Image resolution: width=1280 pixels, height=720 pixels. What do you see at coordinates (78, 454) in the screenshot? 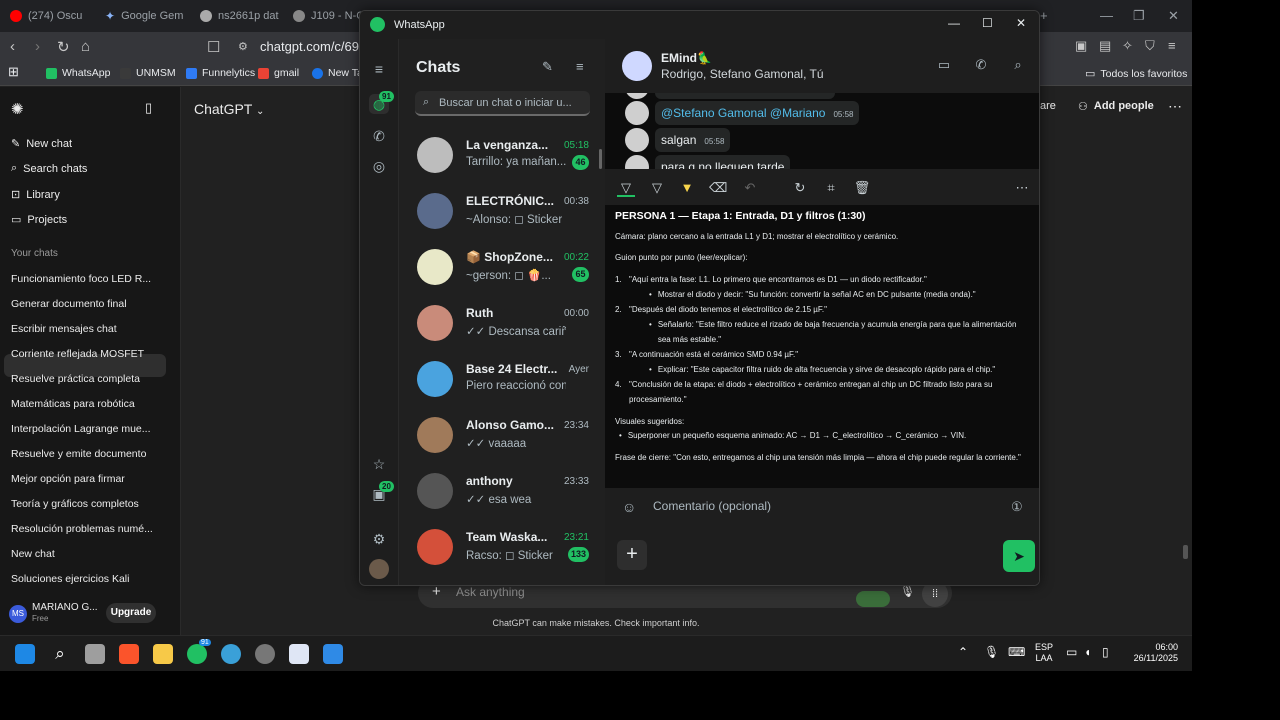
I see `sidebar-chat-item: Resuelve y emite documento` at bounding box center [78, 454].